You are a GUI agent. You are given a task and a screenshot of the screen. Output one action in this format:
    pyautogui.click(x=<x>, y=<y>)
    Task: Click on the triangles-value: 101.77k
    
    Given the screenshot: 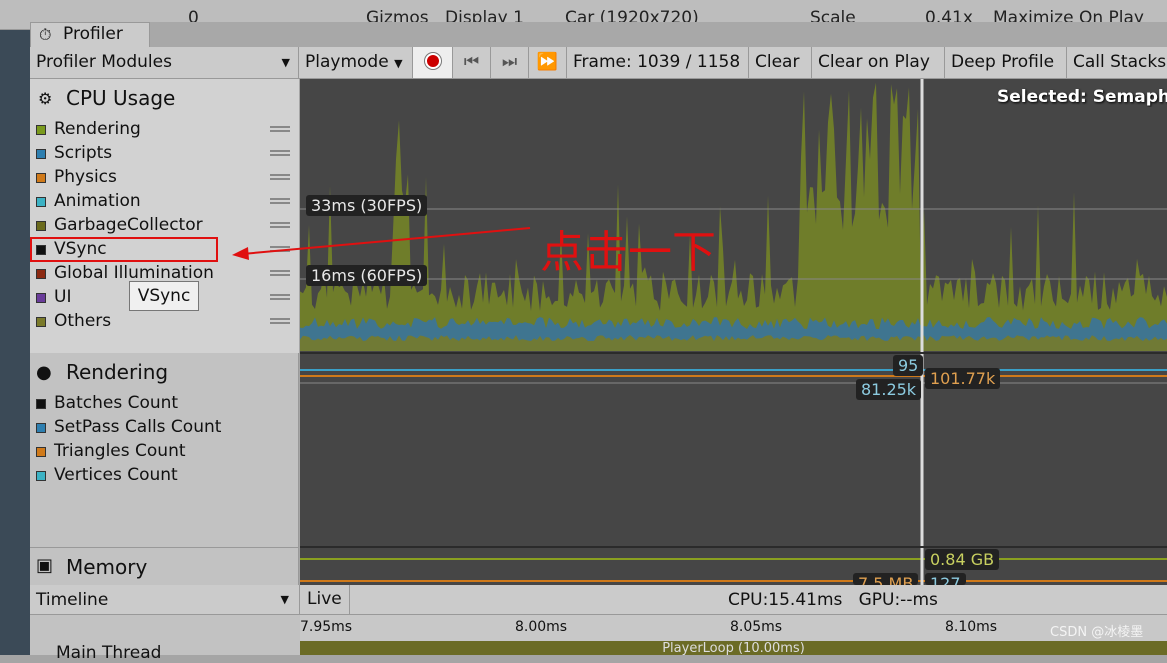 What is the action you would take?
    pyautogui.click(x=963, y=378)
    